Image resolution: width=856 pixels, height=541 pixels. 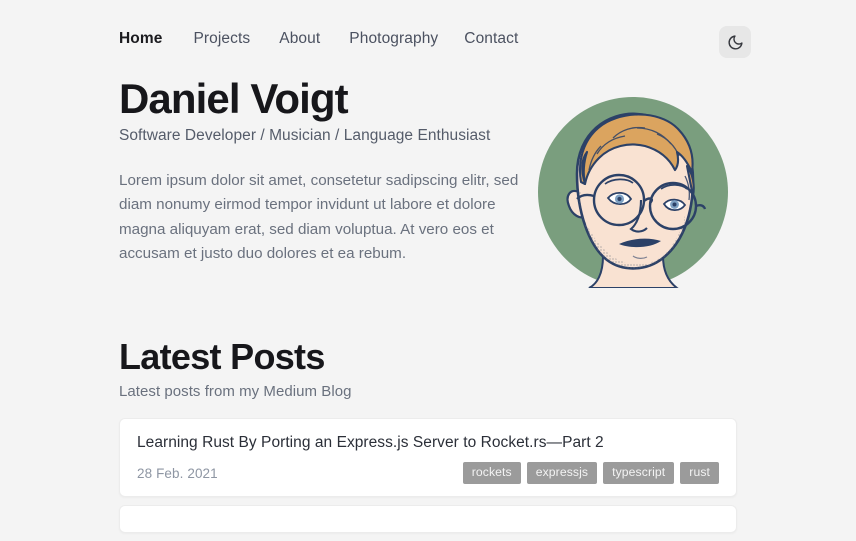 I want to click on nav-item-home: Home, so click(x=140, y=39).